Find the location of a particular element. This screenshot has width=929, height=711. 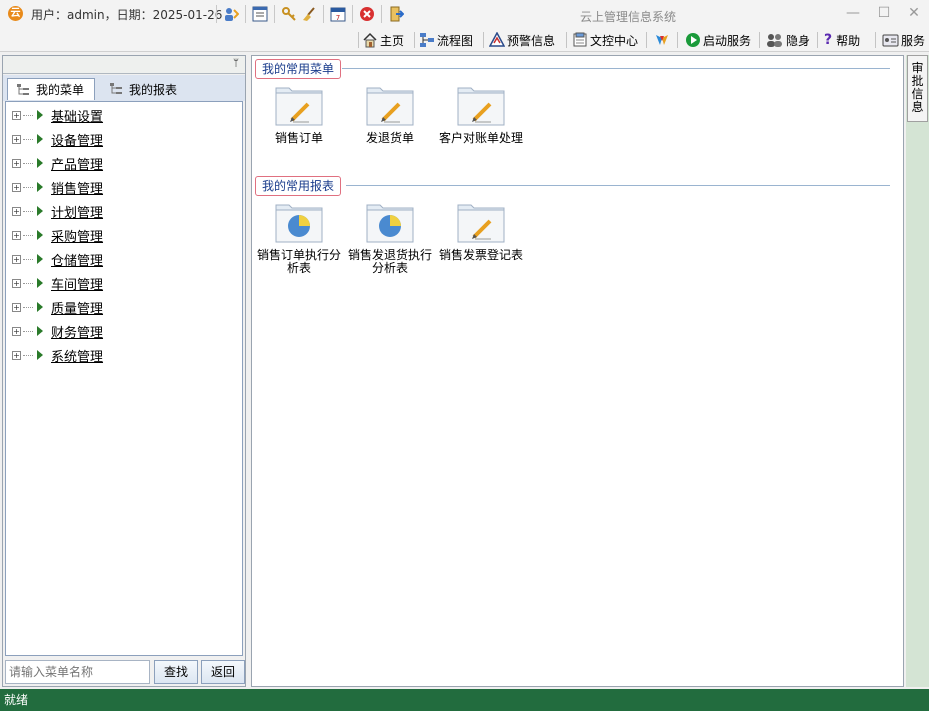

report-shortcut-order-analysis: 销售订单执行分析表 is located at coordinates (299, 238).